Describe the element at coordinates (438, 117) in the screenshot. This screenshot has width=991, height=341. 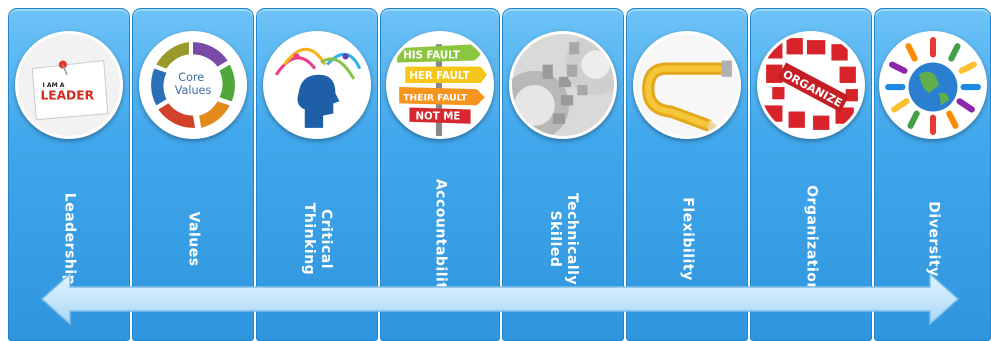
I see `fault-4-text: NOT ME` at that location.